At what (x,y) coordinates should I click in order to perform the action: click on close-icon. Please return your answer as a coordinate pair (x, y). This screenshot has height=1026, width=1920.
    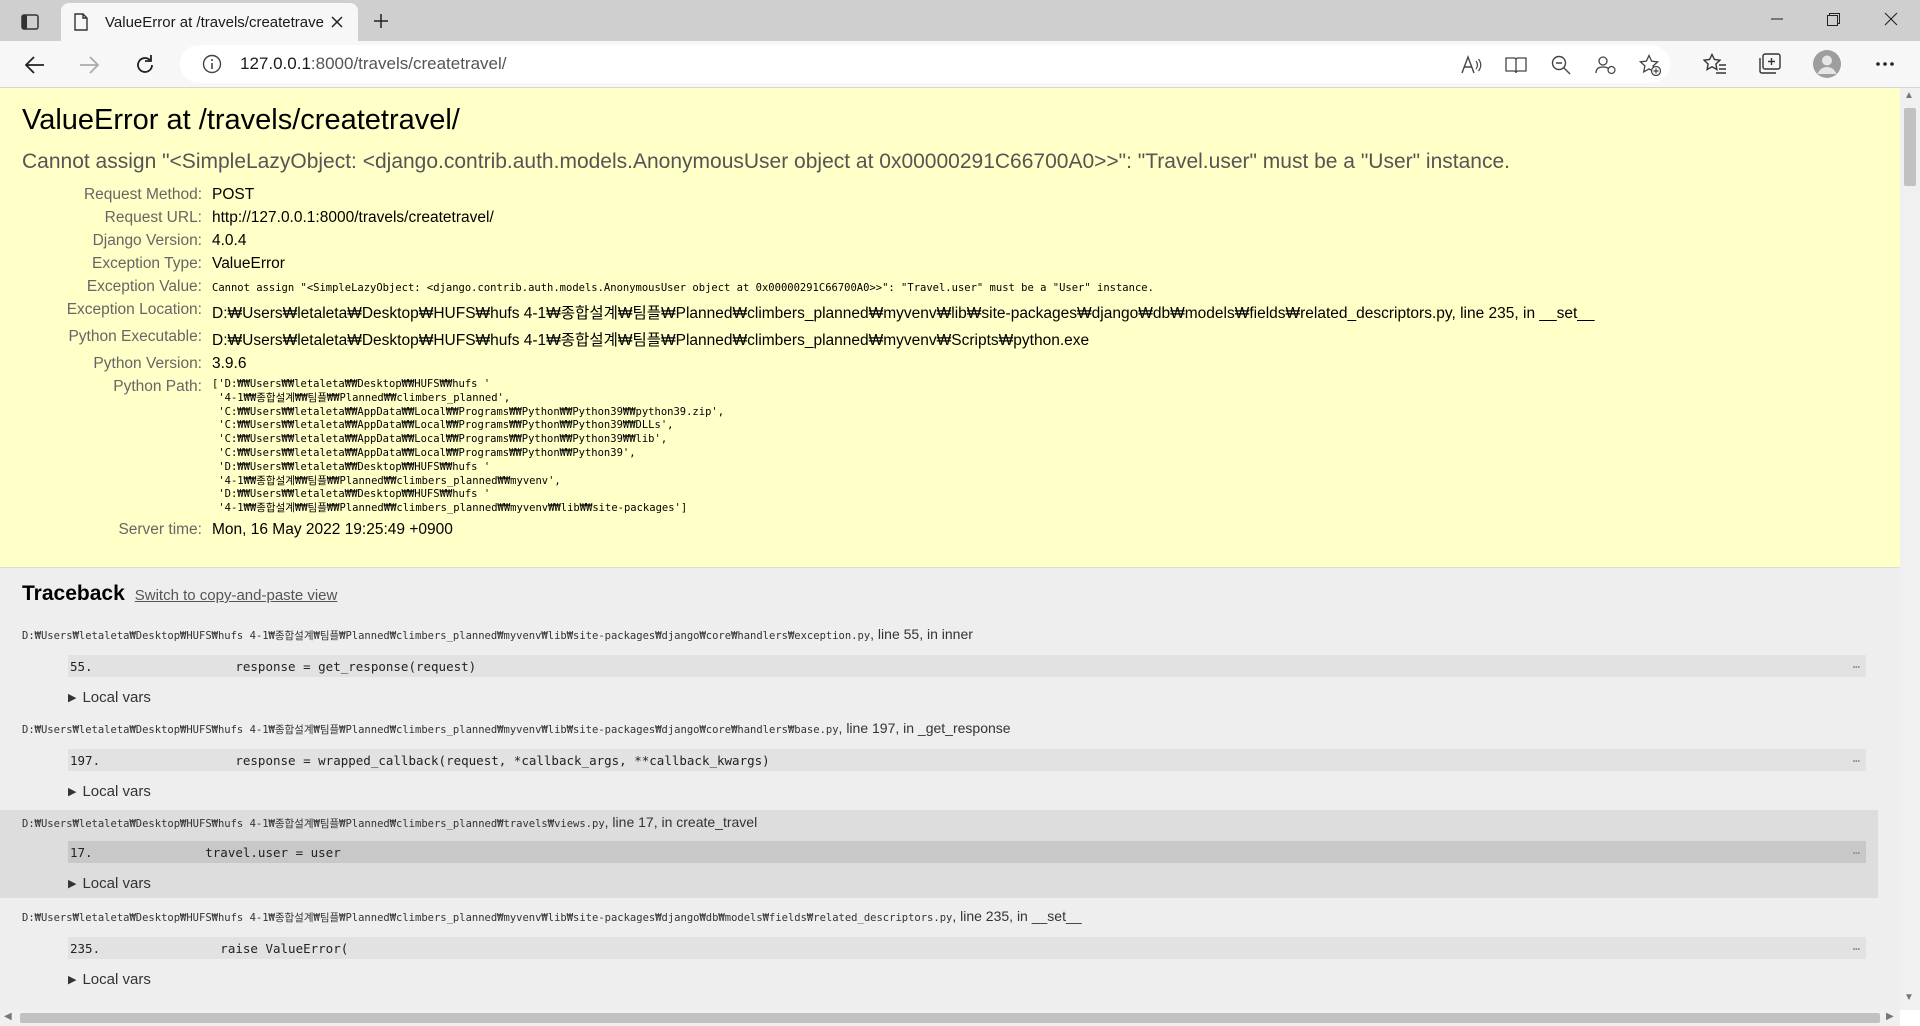
    Looking at the image, I should click on (337, 22).